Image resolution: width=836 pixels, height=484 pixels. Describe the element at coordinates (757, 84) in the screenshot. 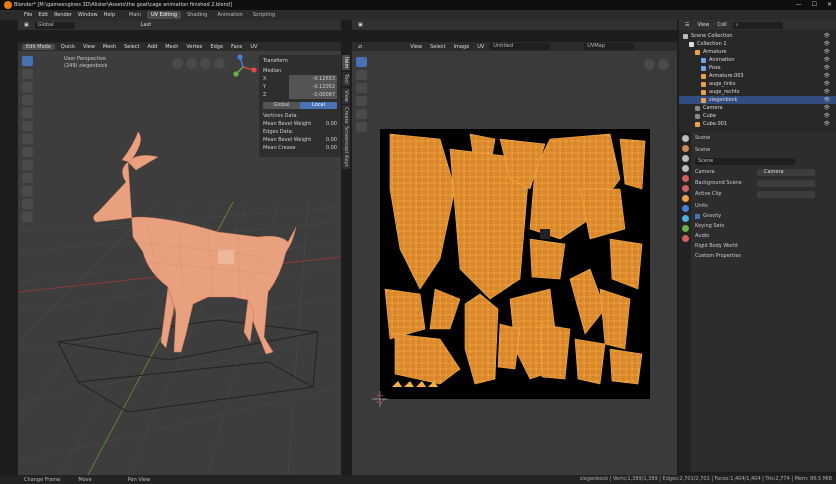

I see `outliner-item: auge_links 👁` at that location.